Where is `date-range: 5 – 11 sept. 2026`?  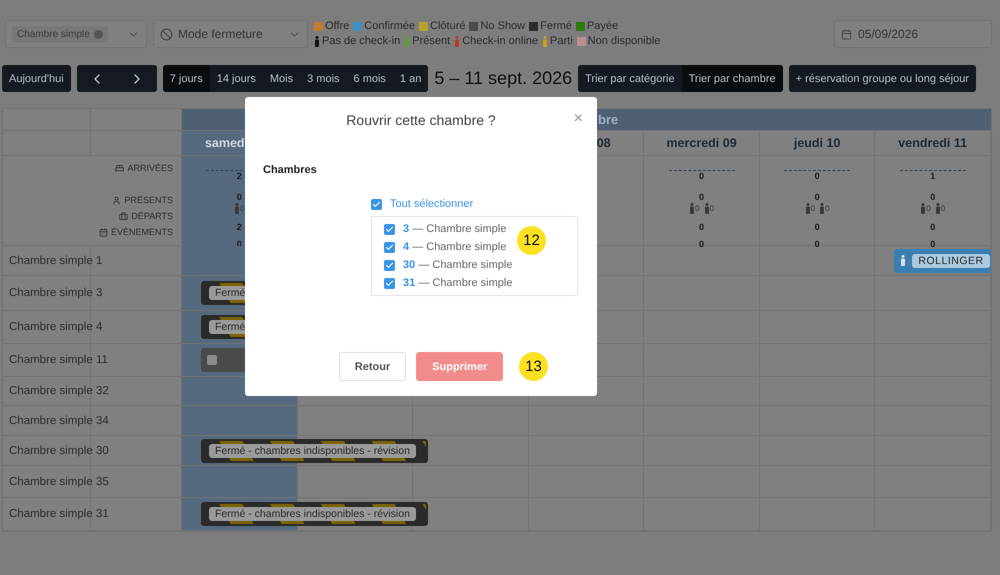 date-range: 5 – 11 sept. 2026 is located at coordinates (503, 78).